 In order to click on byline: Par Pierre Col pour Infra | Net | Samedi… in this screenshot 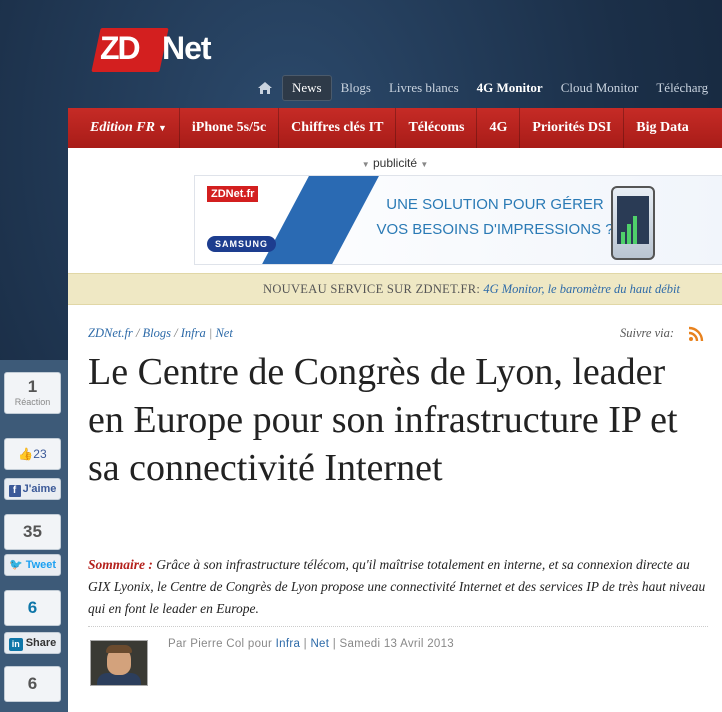, I will do `click(311, 644)`.